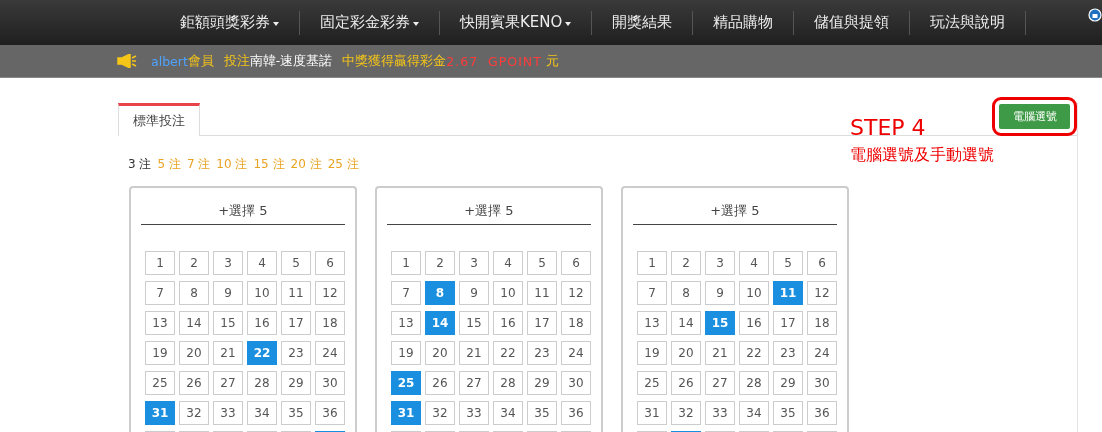 Image resolution: width=1102 pixels, height=432 pixels. I want to click on nav-menu-item: 固定彩金彩券, so click(370, 22).